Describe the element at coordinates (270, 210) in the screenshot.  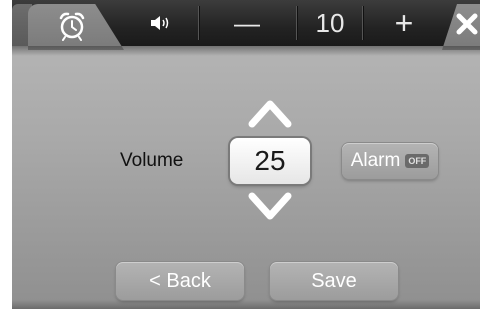
I see `chevron-down-icon` at that location.